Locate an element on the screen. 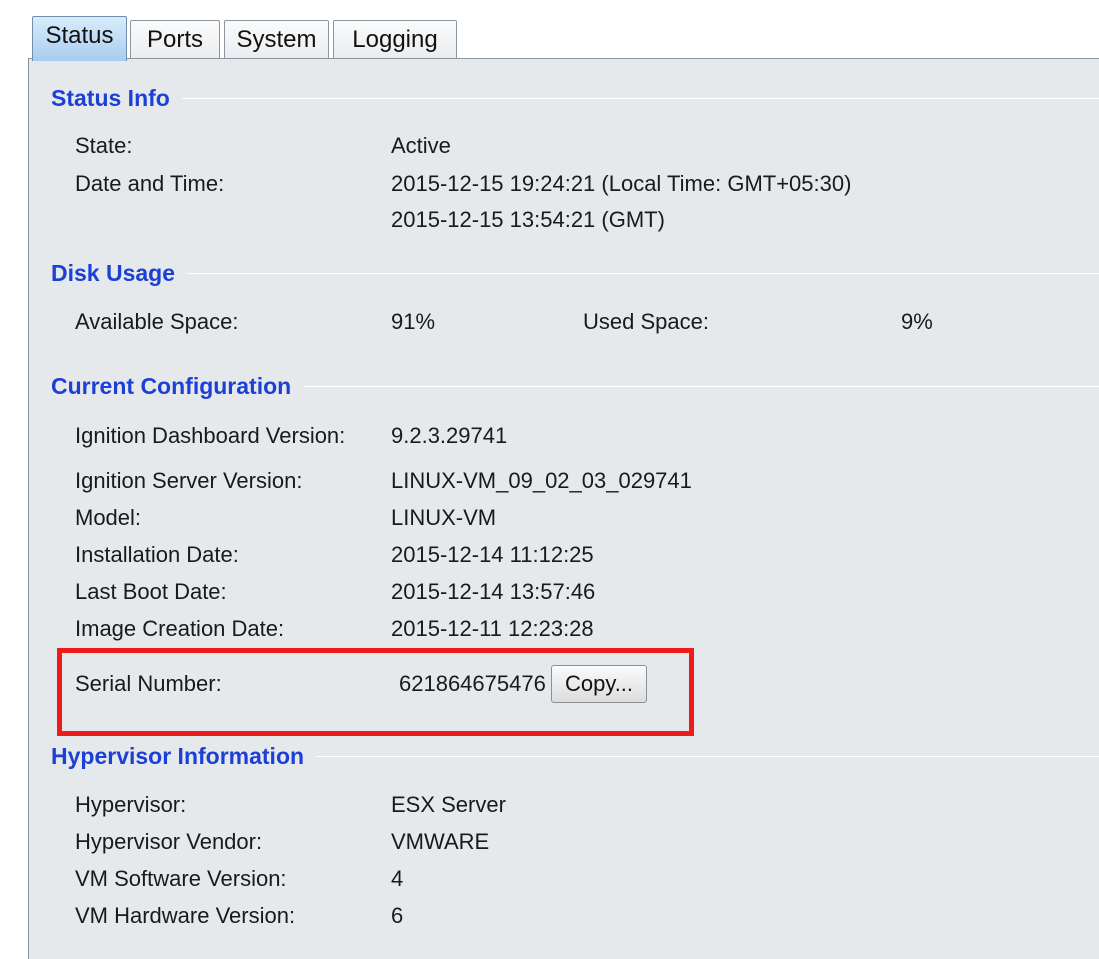  tab-ports: Ports is located at coordinates (175, 40).